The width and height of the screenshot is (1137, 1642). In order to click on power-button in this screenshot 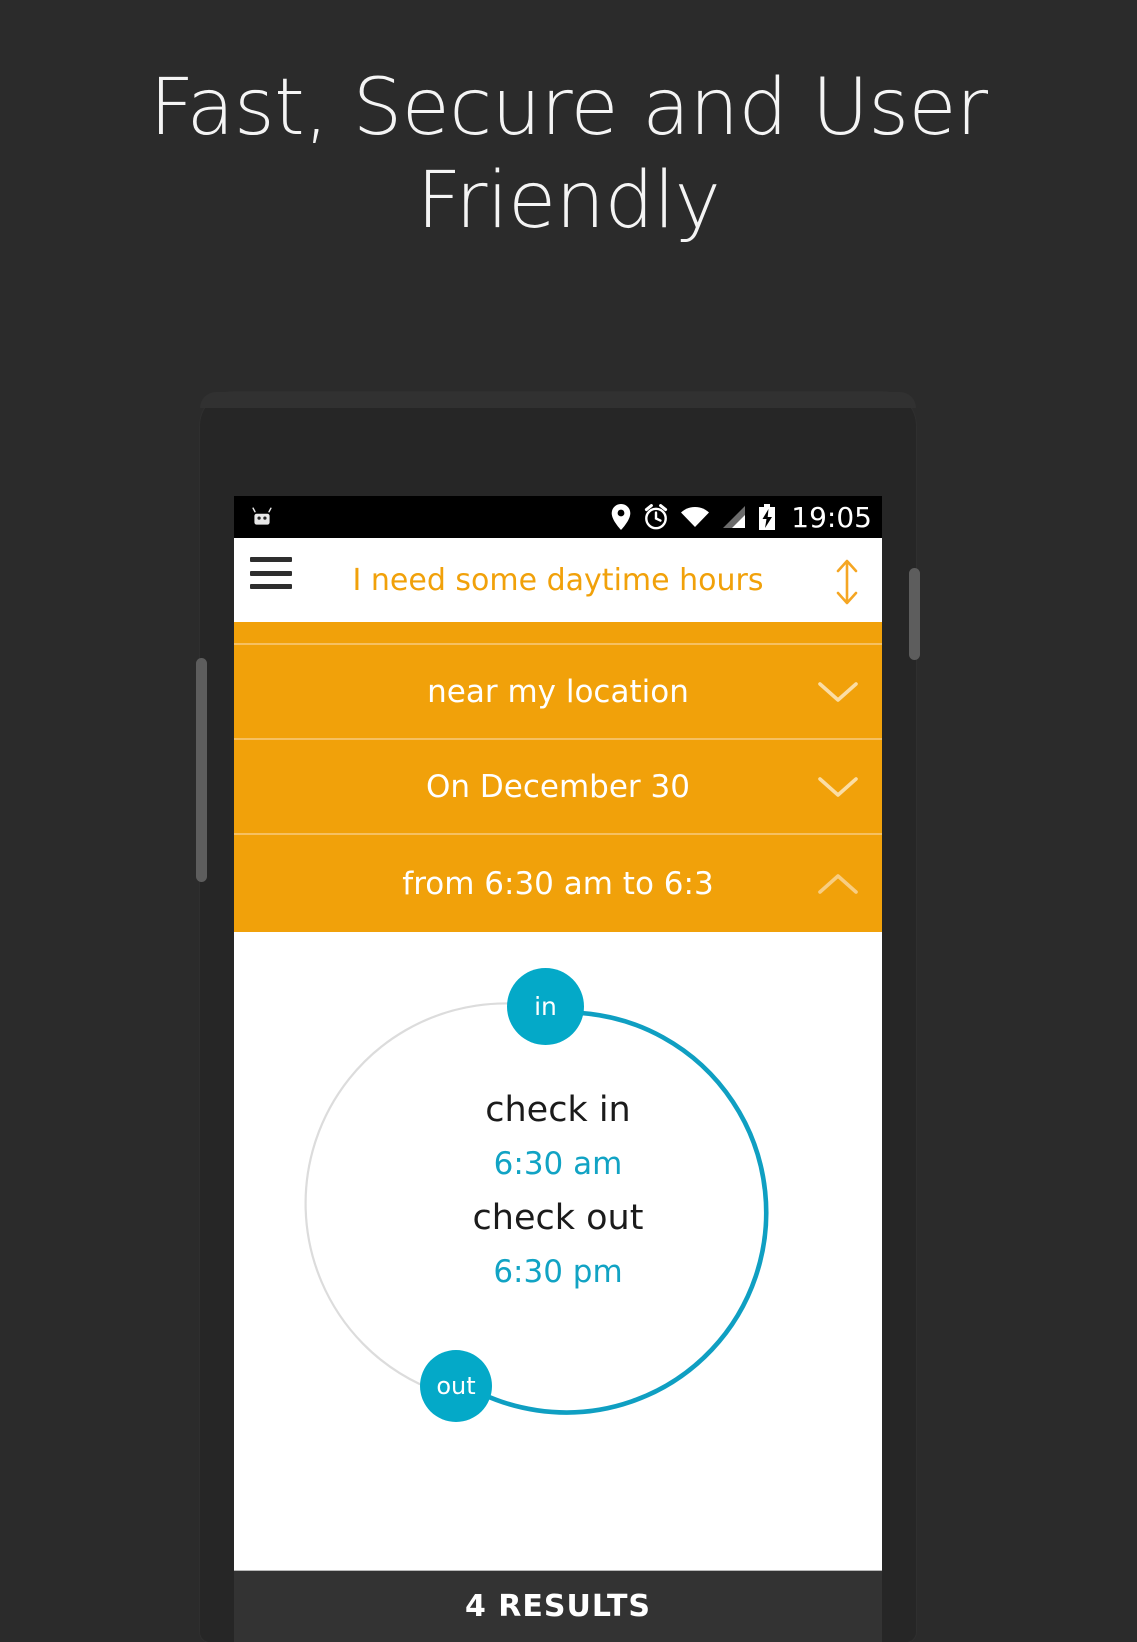, I will do `click(914, 614)`.